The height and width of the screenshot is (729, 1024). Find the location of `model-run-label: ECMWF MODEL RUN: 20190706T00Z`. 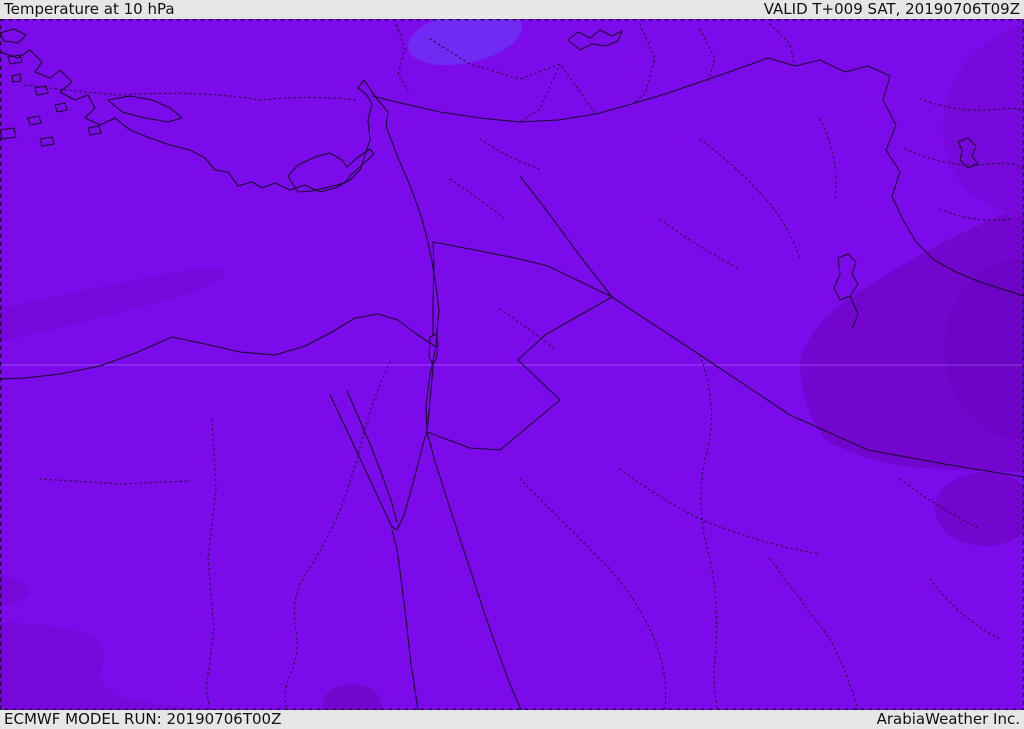

model-run-label: ECMWF MODEL RUN: 20190706T00Z is located at coordinates (143, 719).